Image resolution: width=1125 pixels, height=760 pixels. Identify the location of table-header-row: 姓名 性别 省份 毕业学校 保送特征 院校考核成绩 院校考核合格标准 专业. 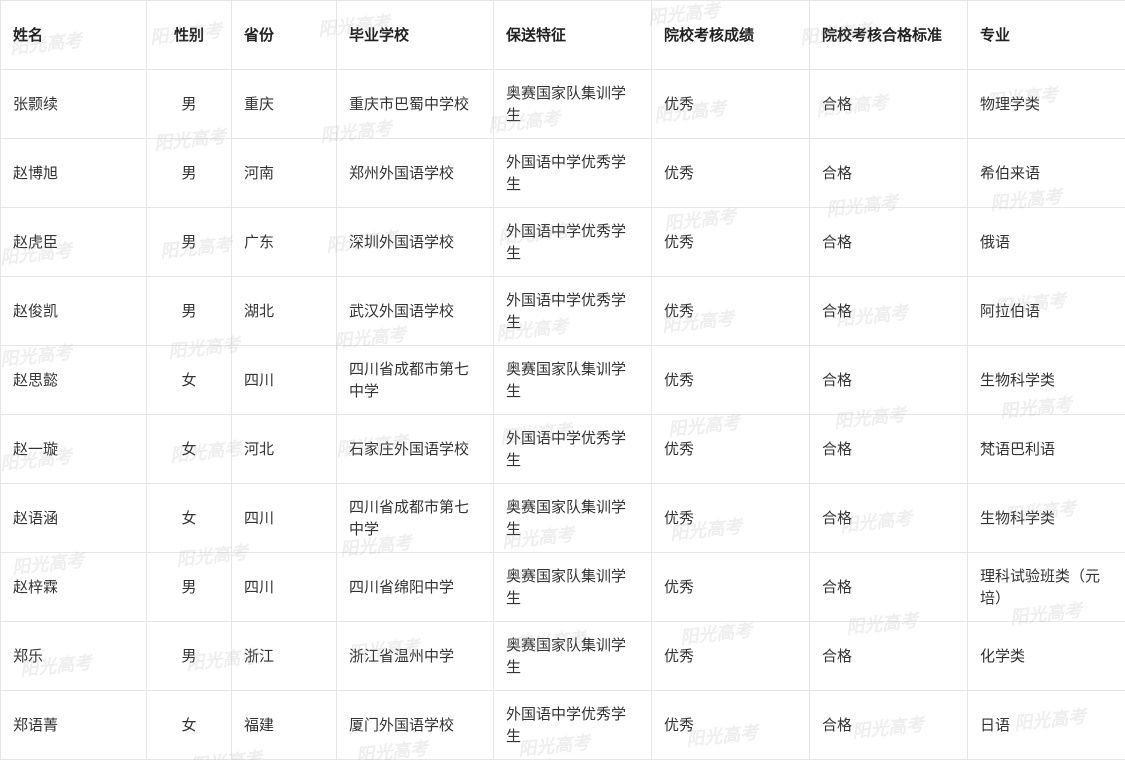
(562, 35).